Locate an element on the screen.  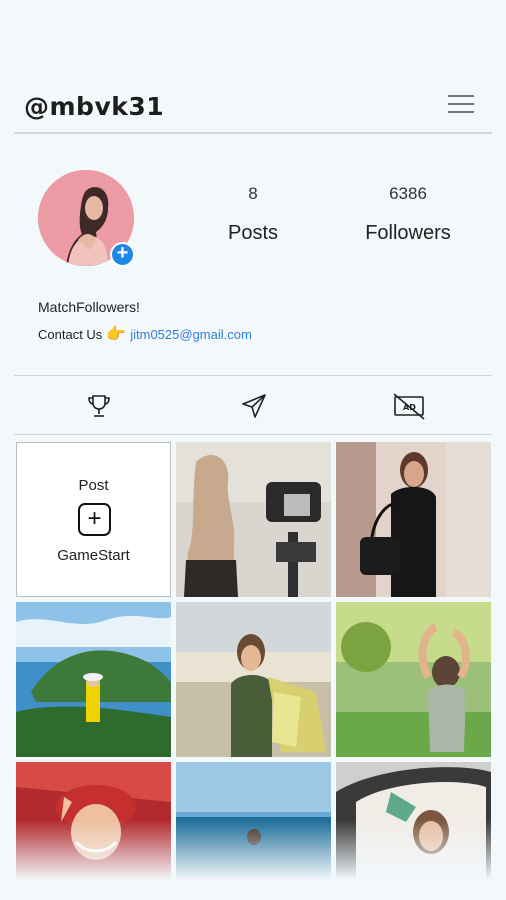
contact-email-link: jitm0525@gmail.com is located at coordinates (191, 334).